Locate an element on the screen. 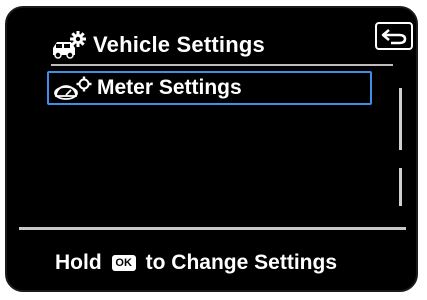 This screenshot has width=427, height=300. scrollbar-thumb is located at coordinates (400, 187).